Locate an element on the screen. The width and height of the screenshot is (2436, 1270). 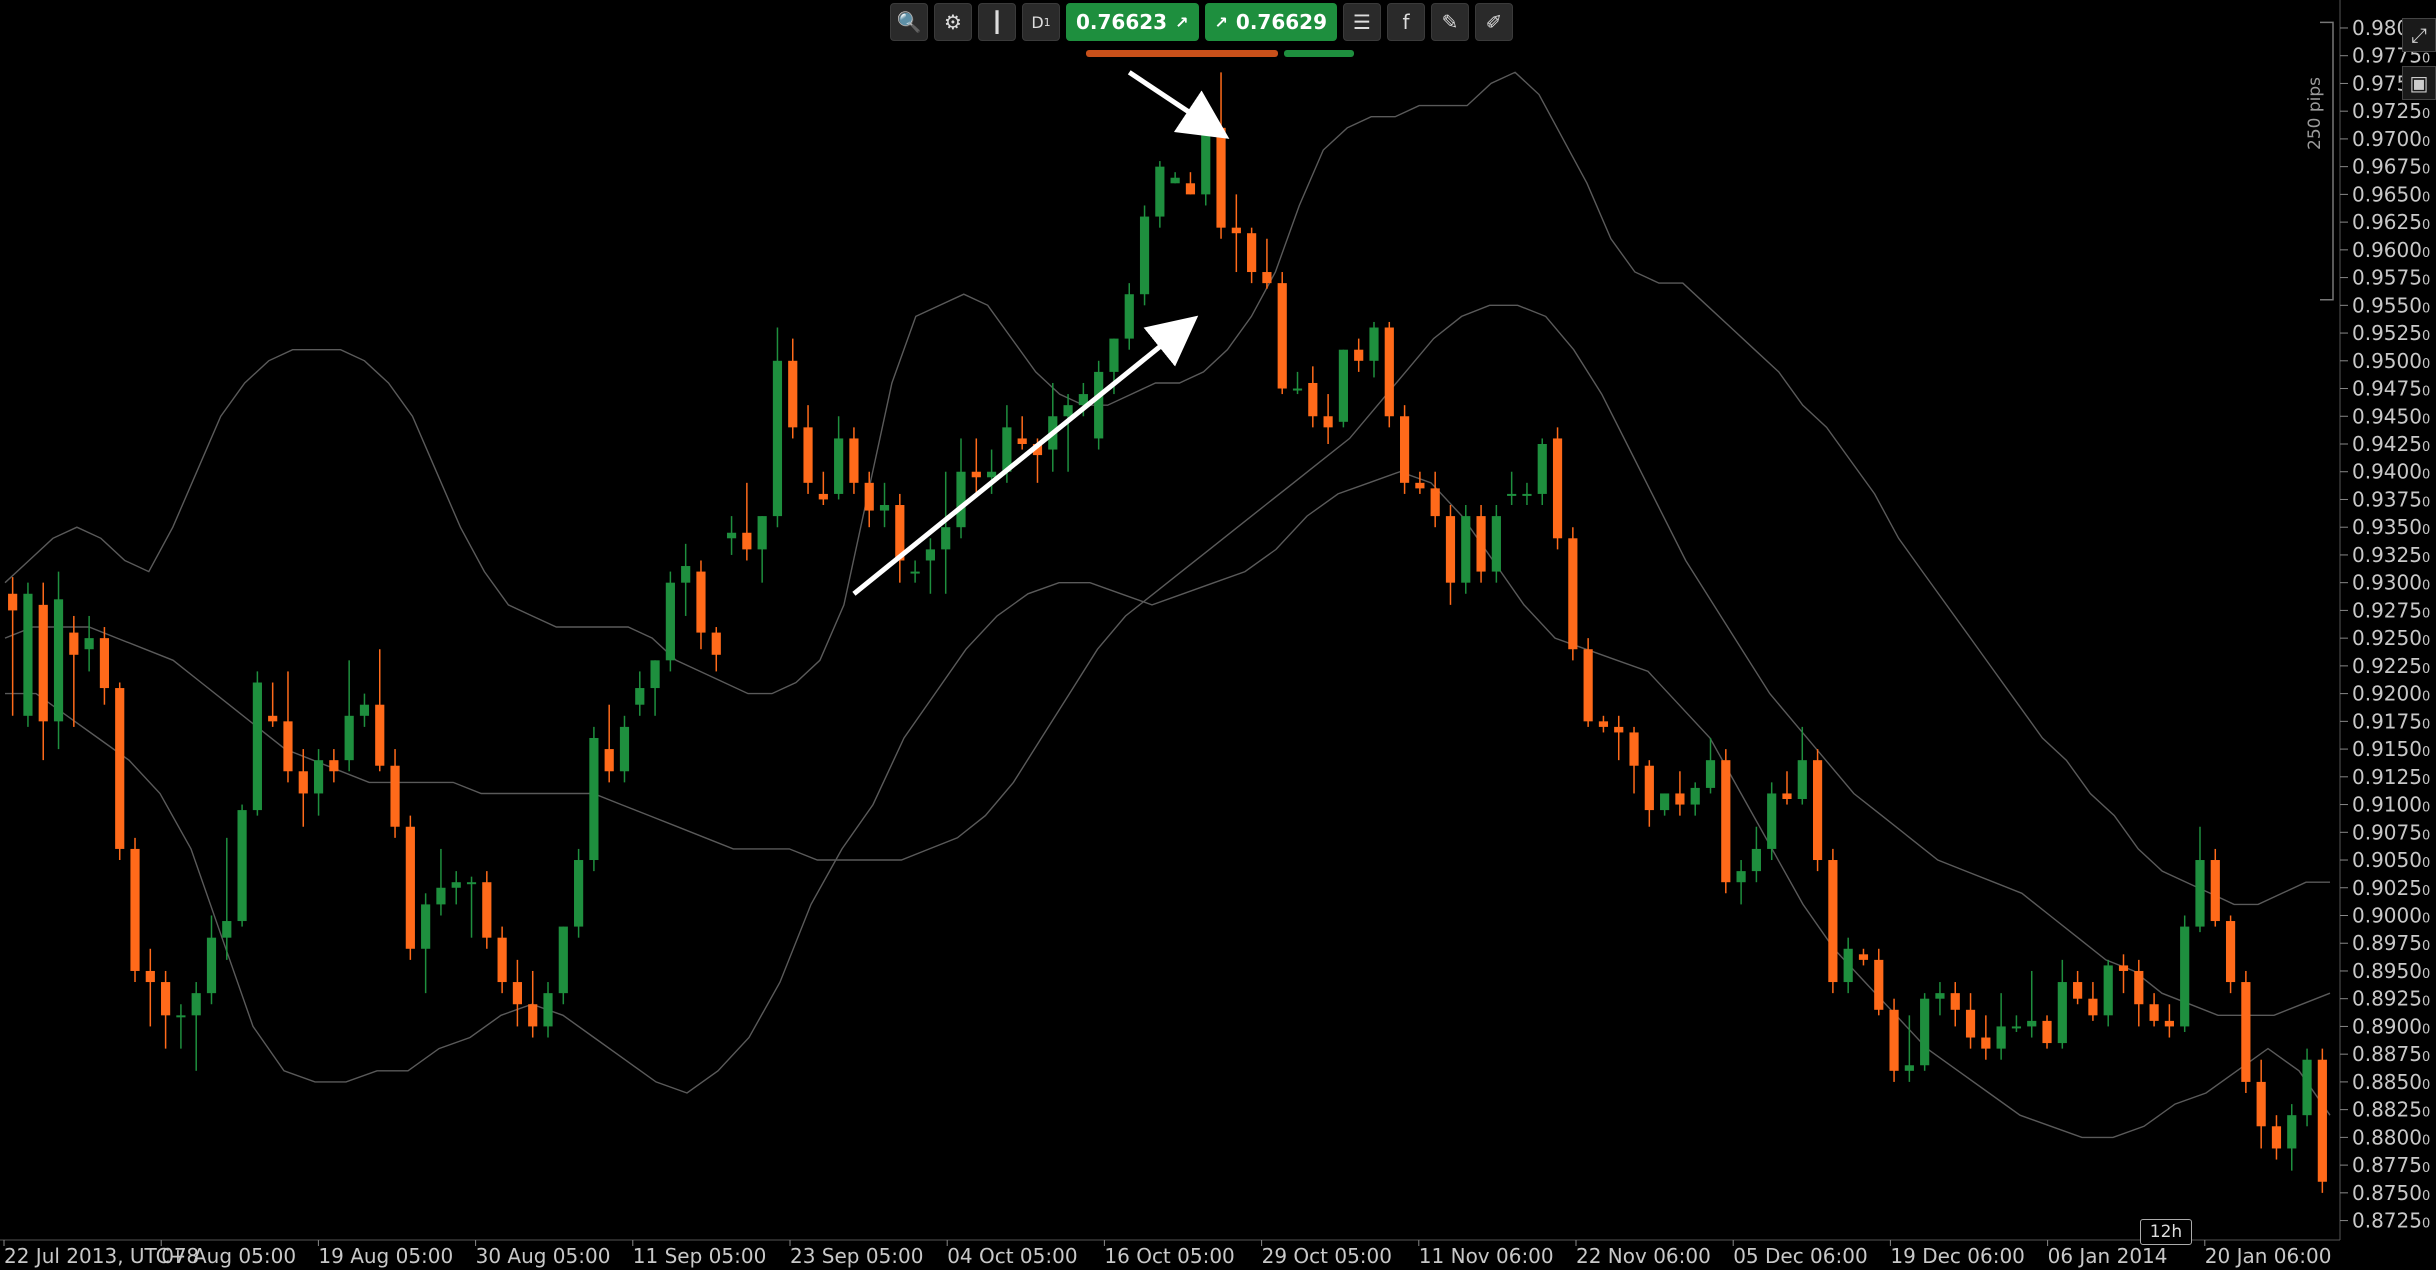
timeframe-badge: 12h is located at coordinates (2166, 1232).